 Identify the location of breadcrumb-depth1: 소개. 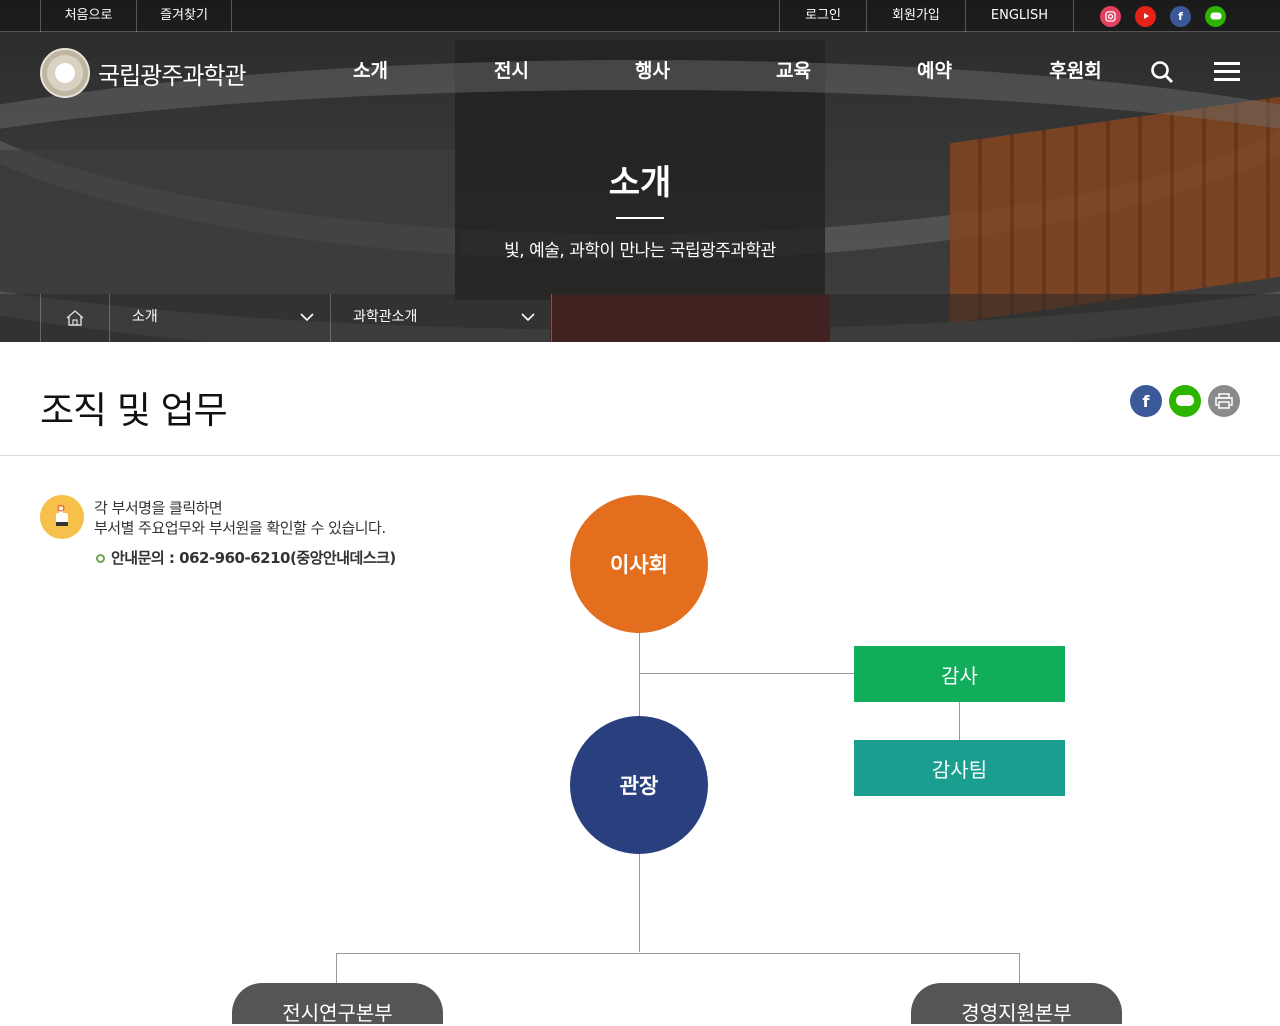
(220, 318).